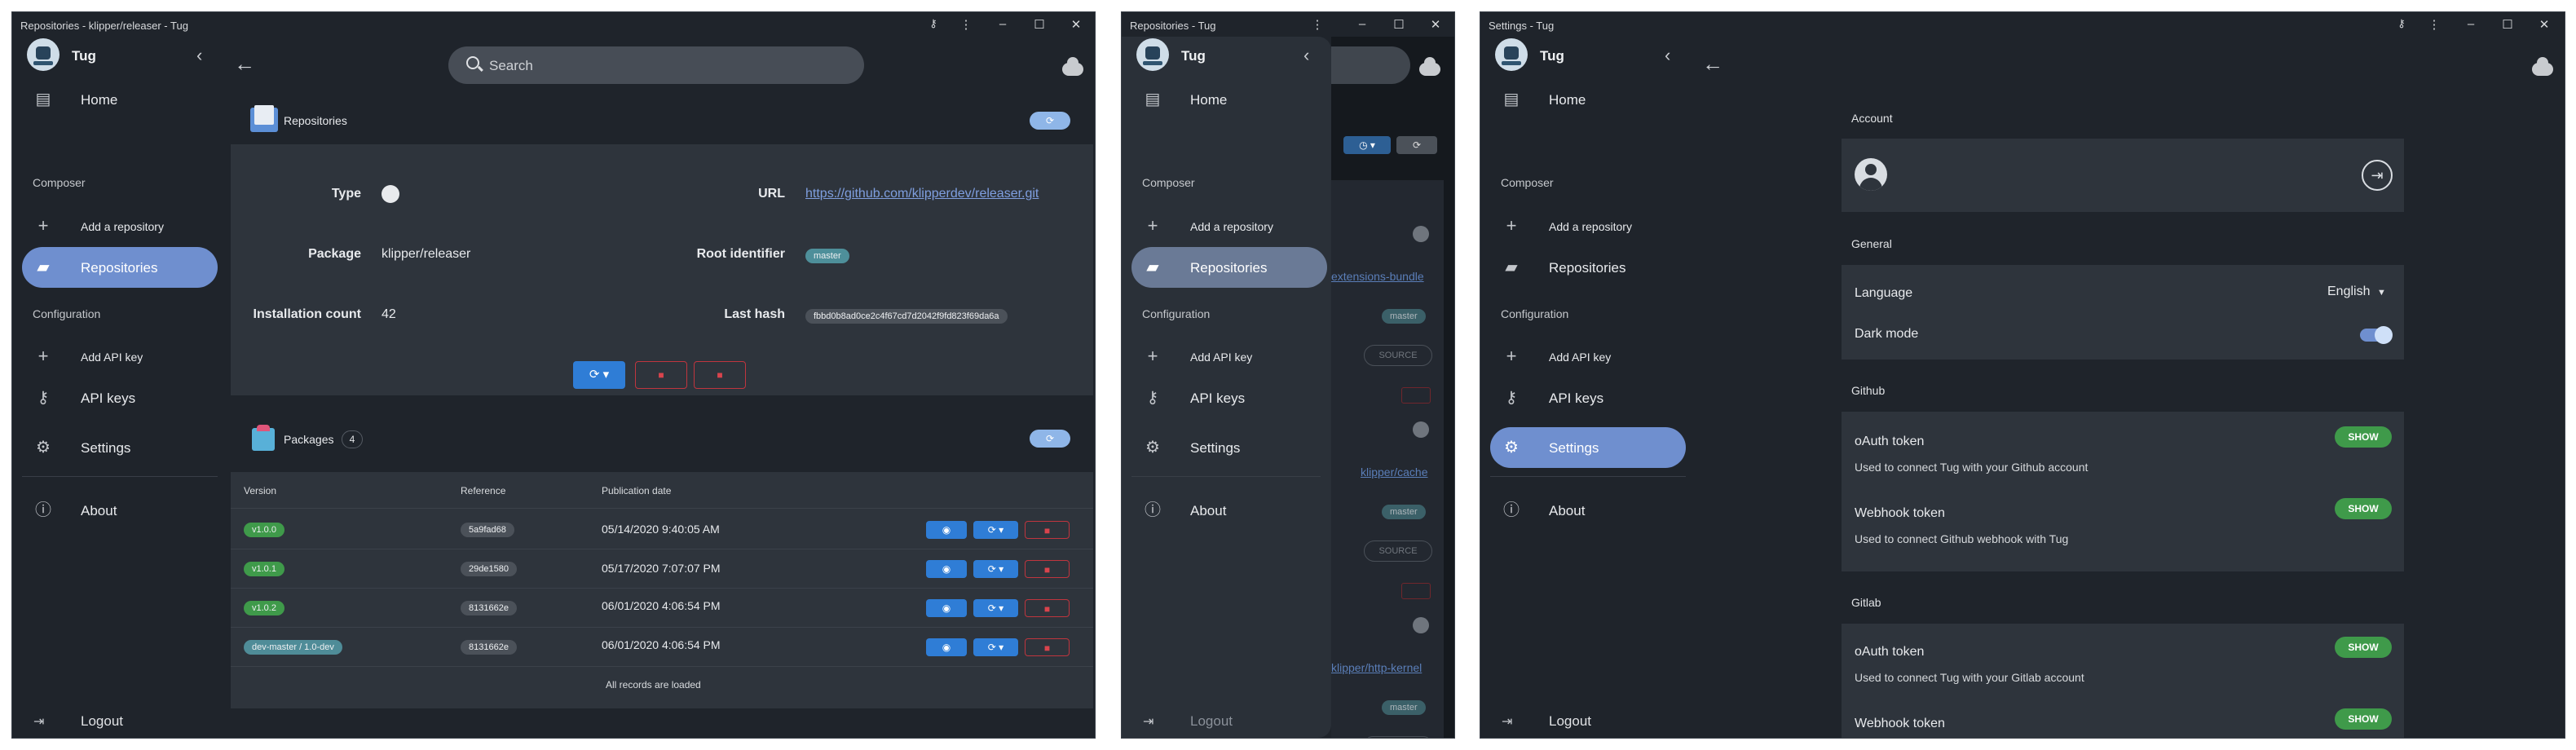 The image size is (2576, 750). What do you see at coordinates (1173, 26) in the screenshot?
I see `window-title: Repositories - Tug` at bounding box center [1173, 26].